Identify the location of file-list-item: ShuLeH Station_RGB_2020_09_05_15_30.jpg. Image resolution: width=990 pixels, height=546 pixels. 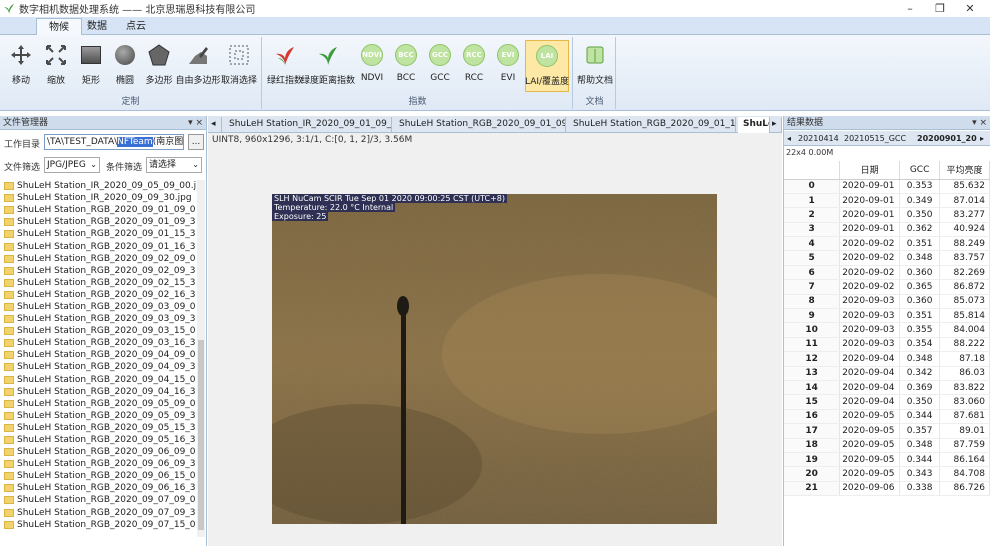
(100, 428).